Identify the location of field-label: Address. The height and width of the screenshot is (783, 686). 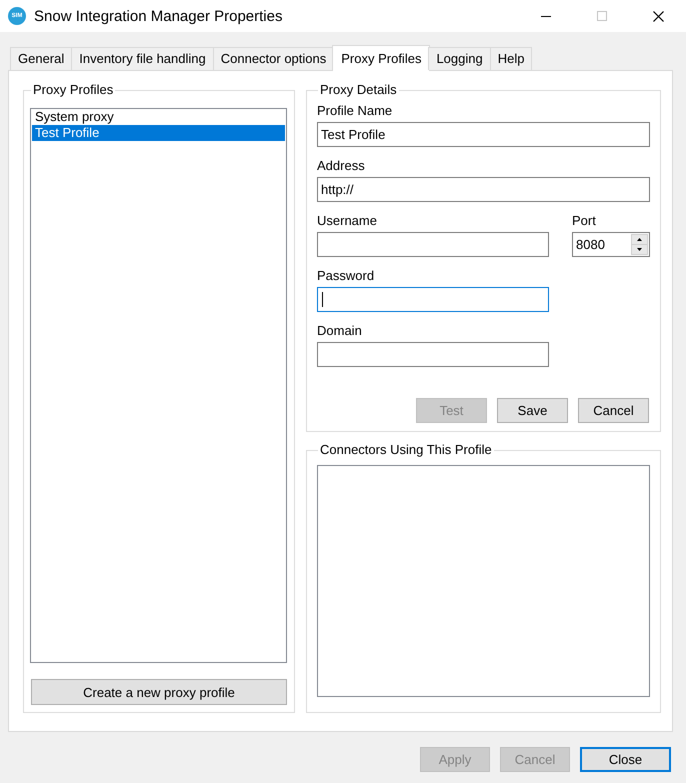
(341, 165).